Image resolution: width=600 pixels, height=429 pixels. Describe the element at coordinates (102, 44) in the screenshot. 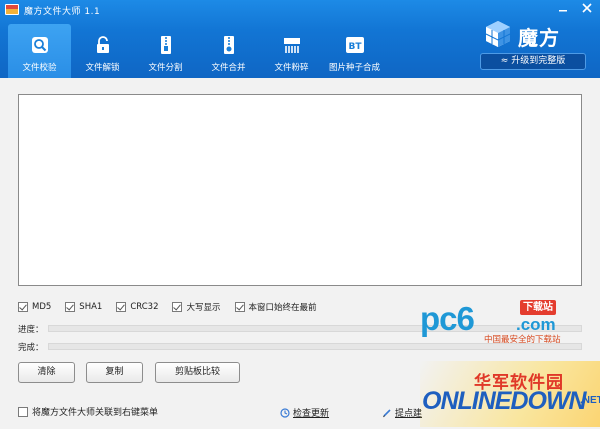

I see `unlock-icon` at that location.